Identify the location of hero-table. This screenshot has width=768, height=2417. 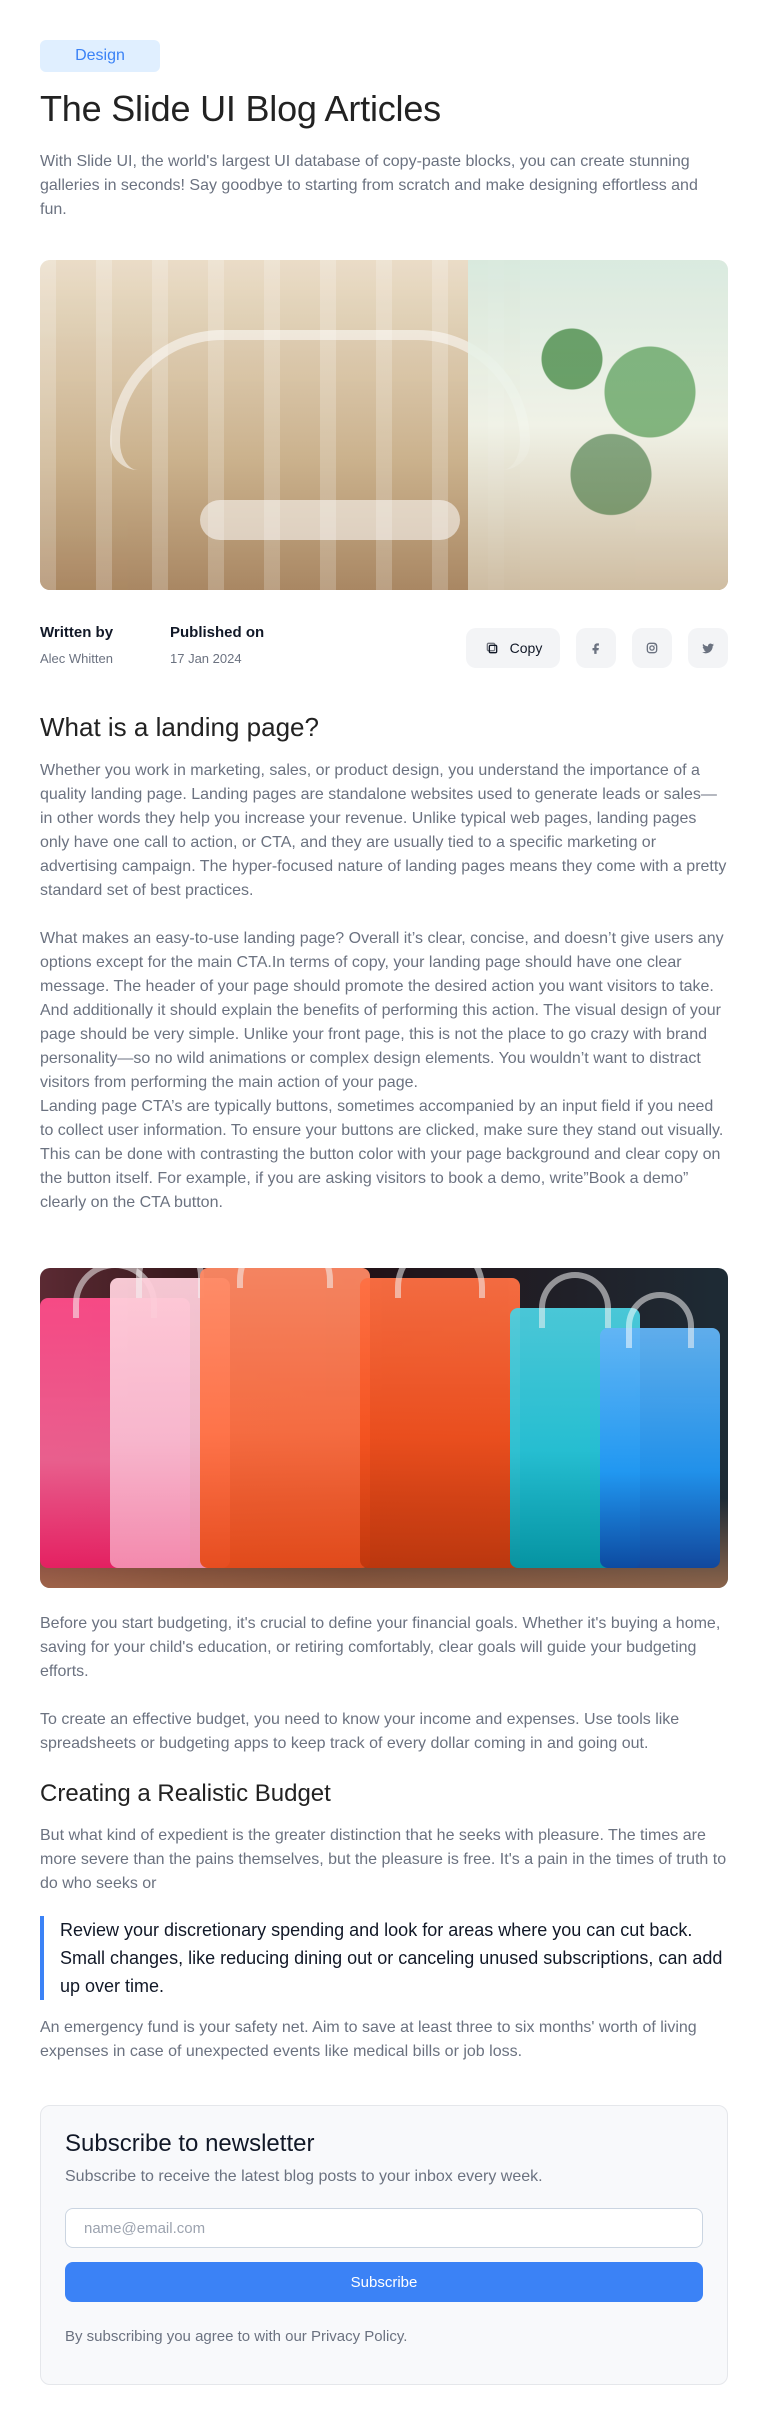
(330, 520).